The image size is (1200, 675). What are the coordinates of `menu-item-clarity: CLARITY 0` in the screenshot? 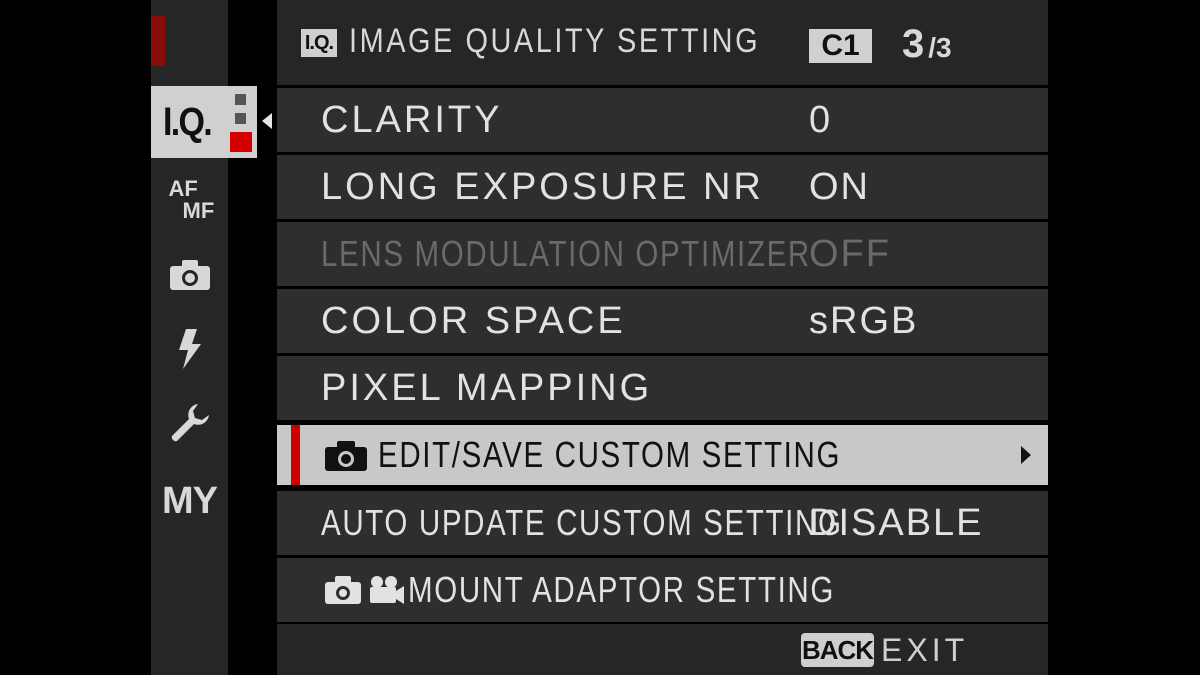 It's located at (662, 120).